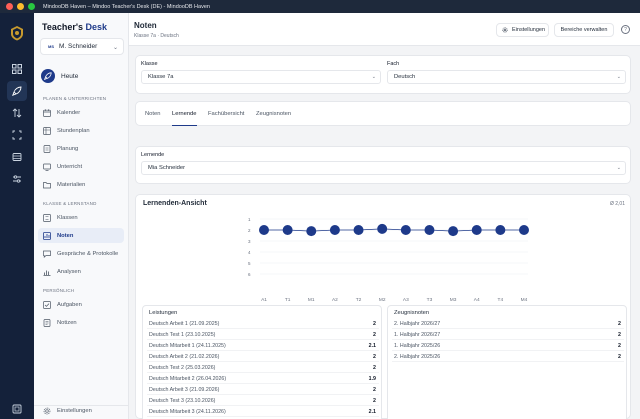 This screenshot has height=419, width=640. What do you see at coordinates (81, 322) in the screenshot?
I see `sidebar-item-notizen: Notizen` at bounding box center [81, 322].